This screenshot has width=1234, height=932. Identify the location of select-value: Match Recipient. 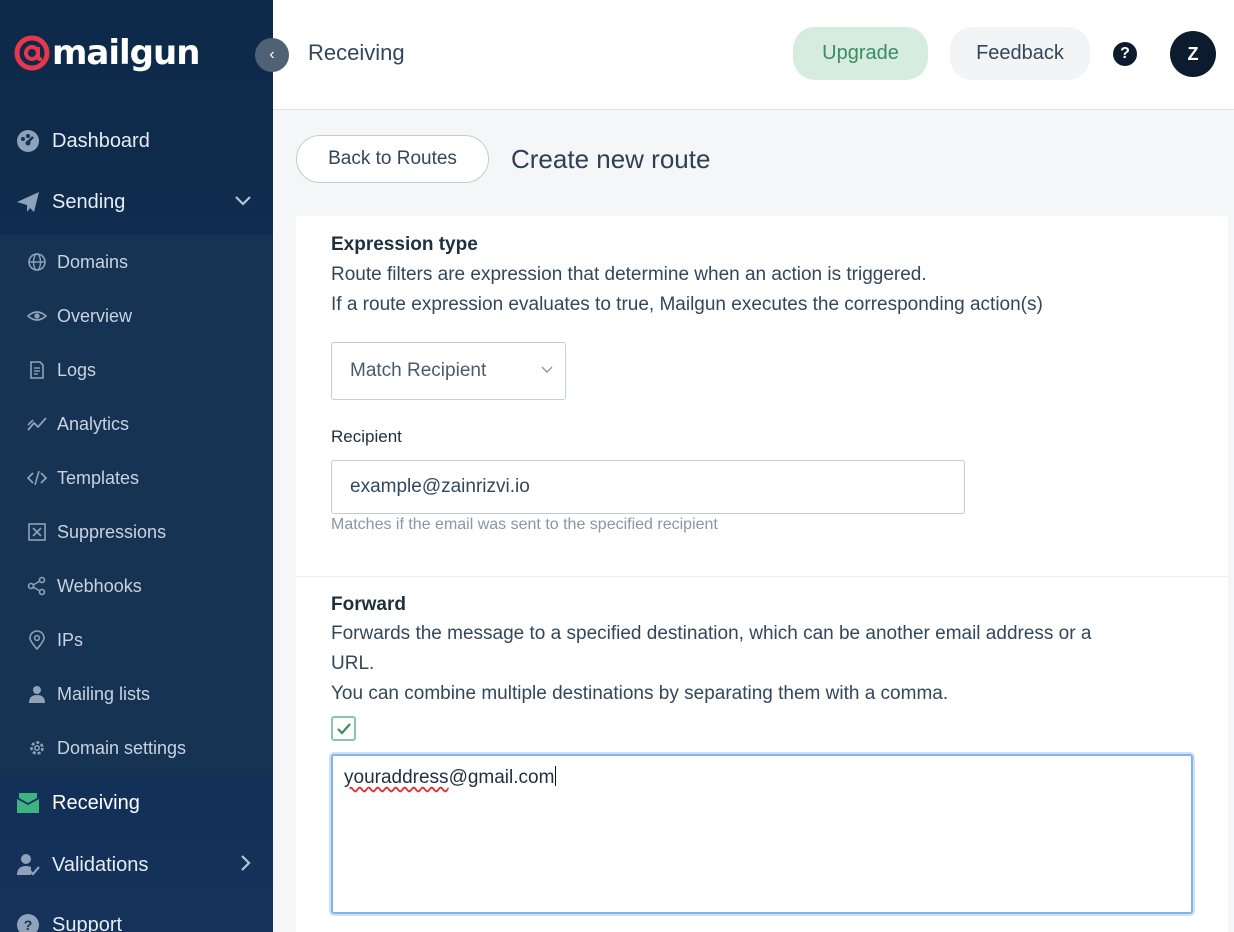
(418, 370).